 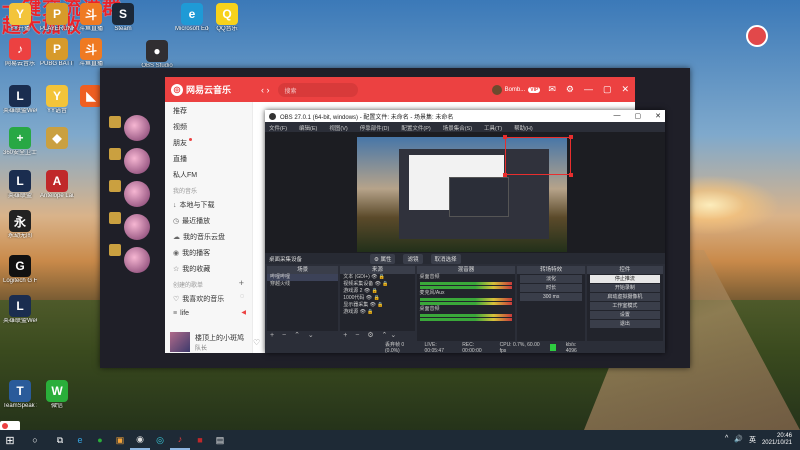 I want to click on sidebar-item: 视频, so click(x=208, y=126).